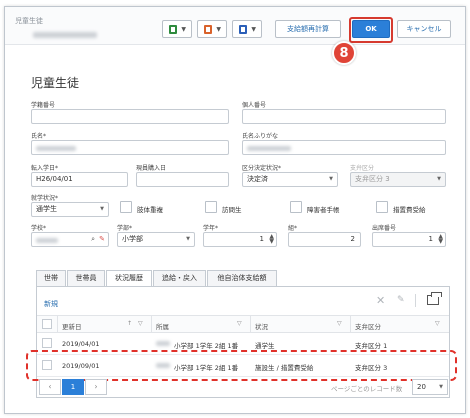  Describe the element at coordinates (380, 300) in the screenshot. I see `delete-icon: ✕` at that location.